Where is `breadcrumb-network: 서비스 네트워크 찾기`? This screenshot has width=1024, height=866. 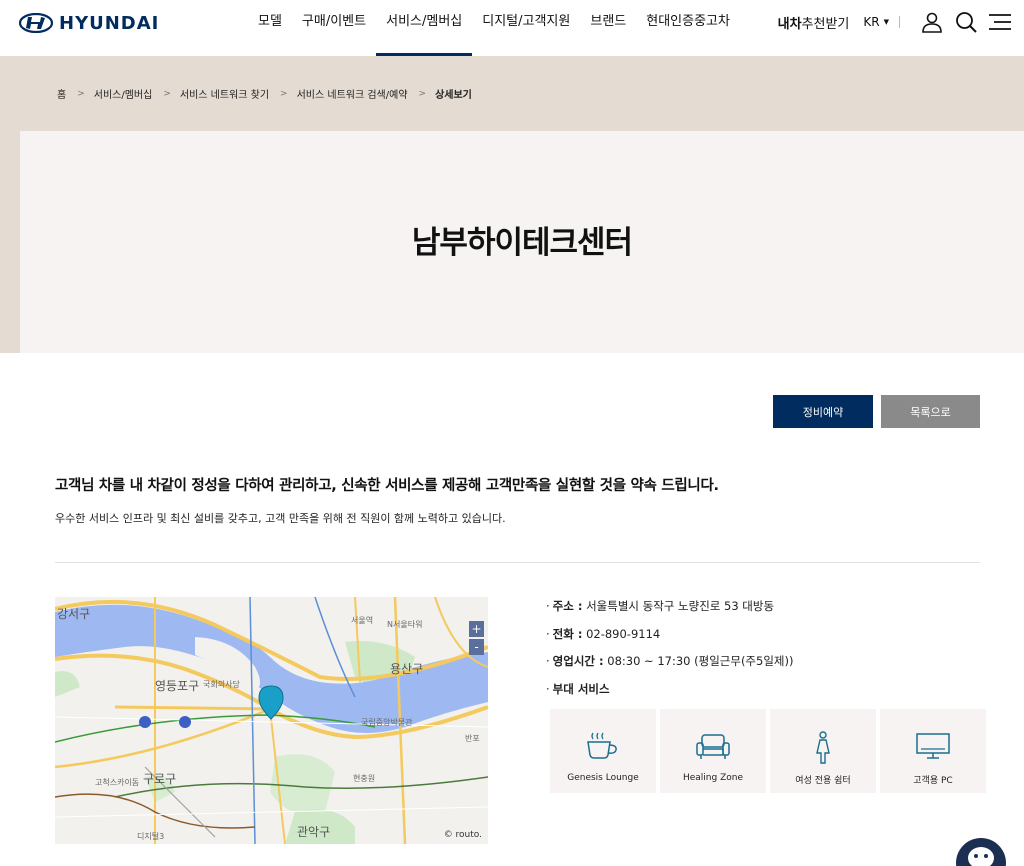 breadcrumb-network: 서비스 네트워크 찾기 is located at coordinates (224, 93).